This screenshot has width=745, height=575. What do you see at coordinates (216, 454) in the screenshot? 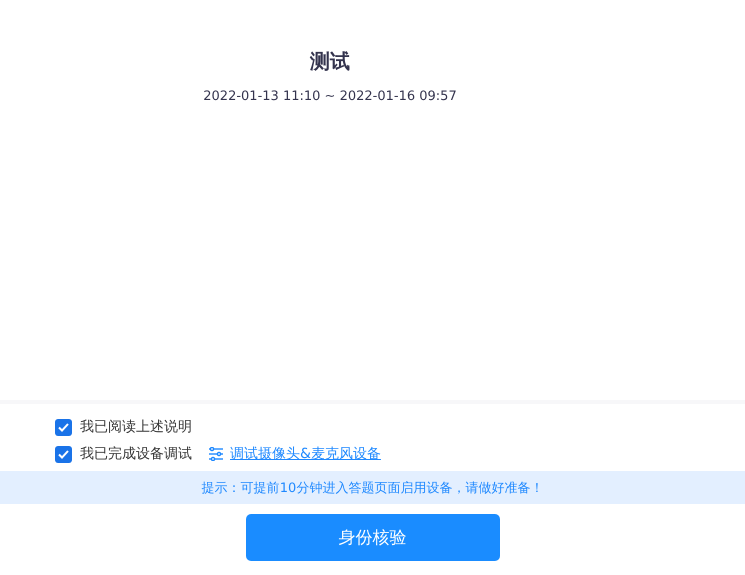
I see `sliders-icon` at bounding box center [216, 454].